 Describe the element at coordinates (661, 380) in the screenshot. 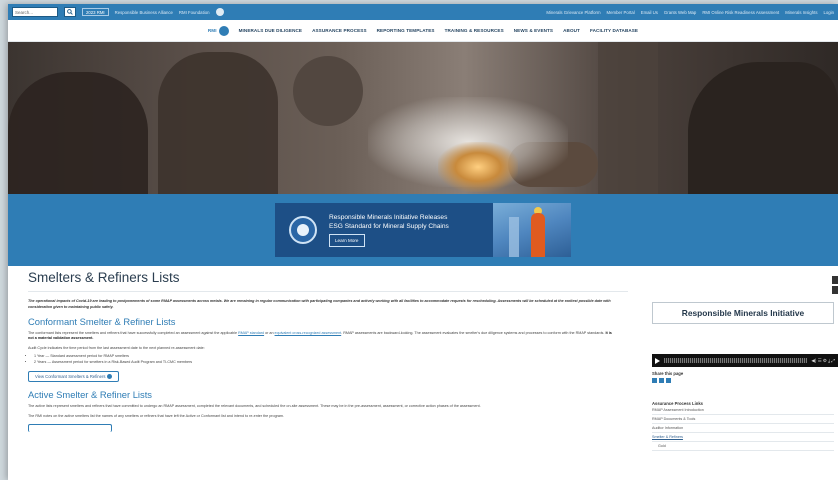

I see `linkedin-icon` at that location.